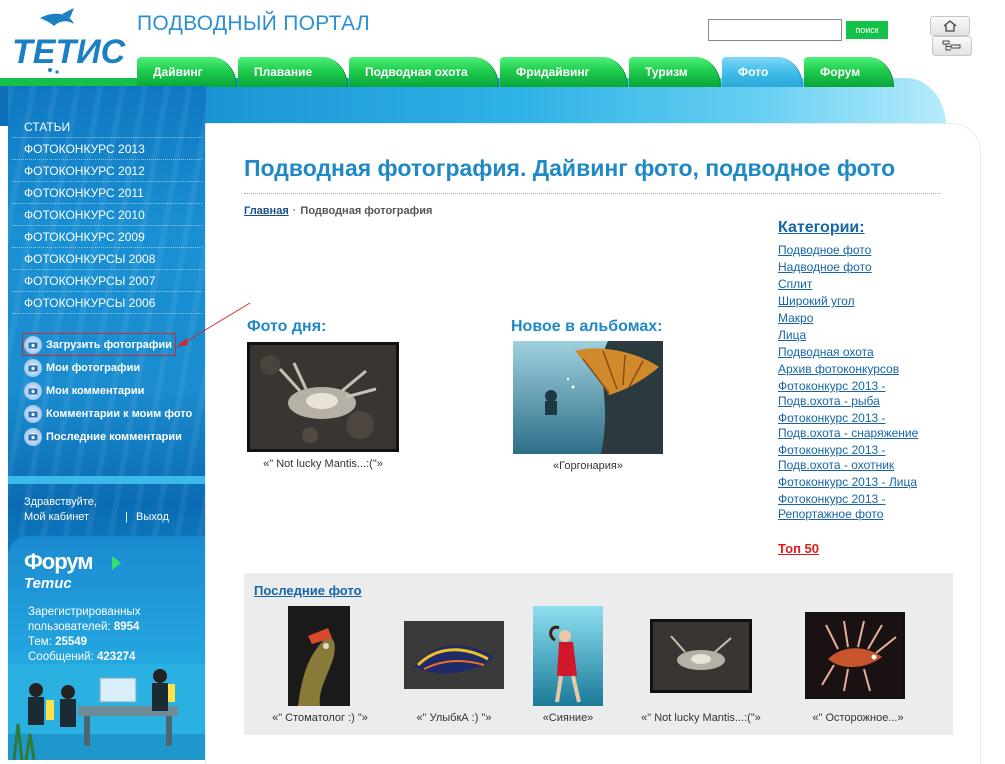  What do you see at coordinates (863, 301) in the screenshot?
I see `category-link: Широкий угол` at bounding box center [863, 301].